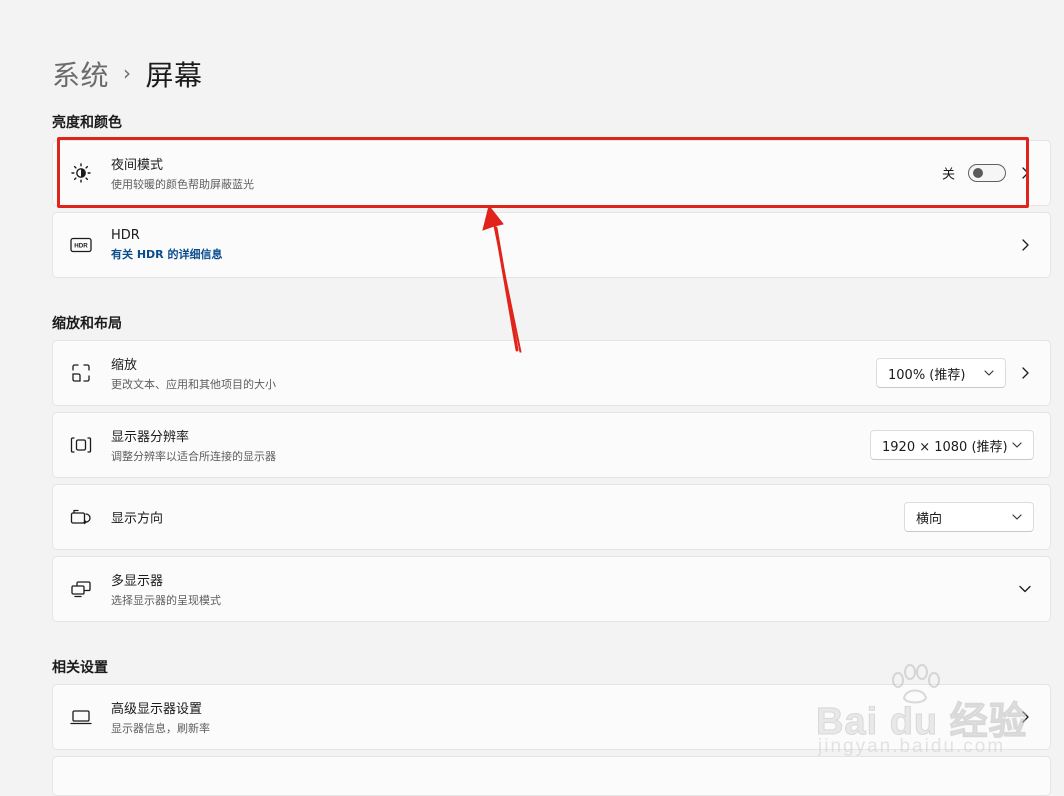  I want to click on hdr-title: HDR, so click(125, 235).